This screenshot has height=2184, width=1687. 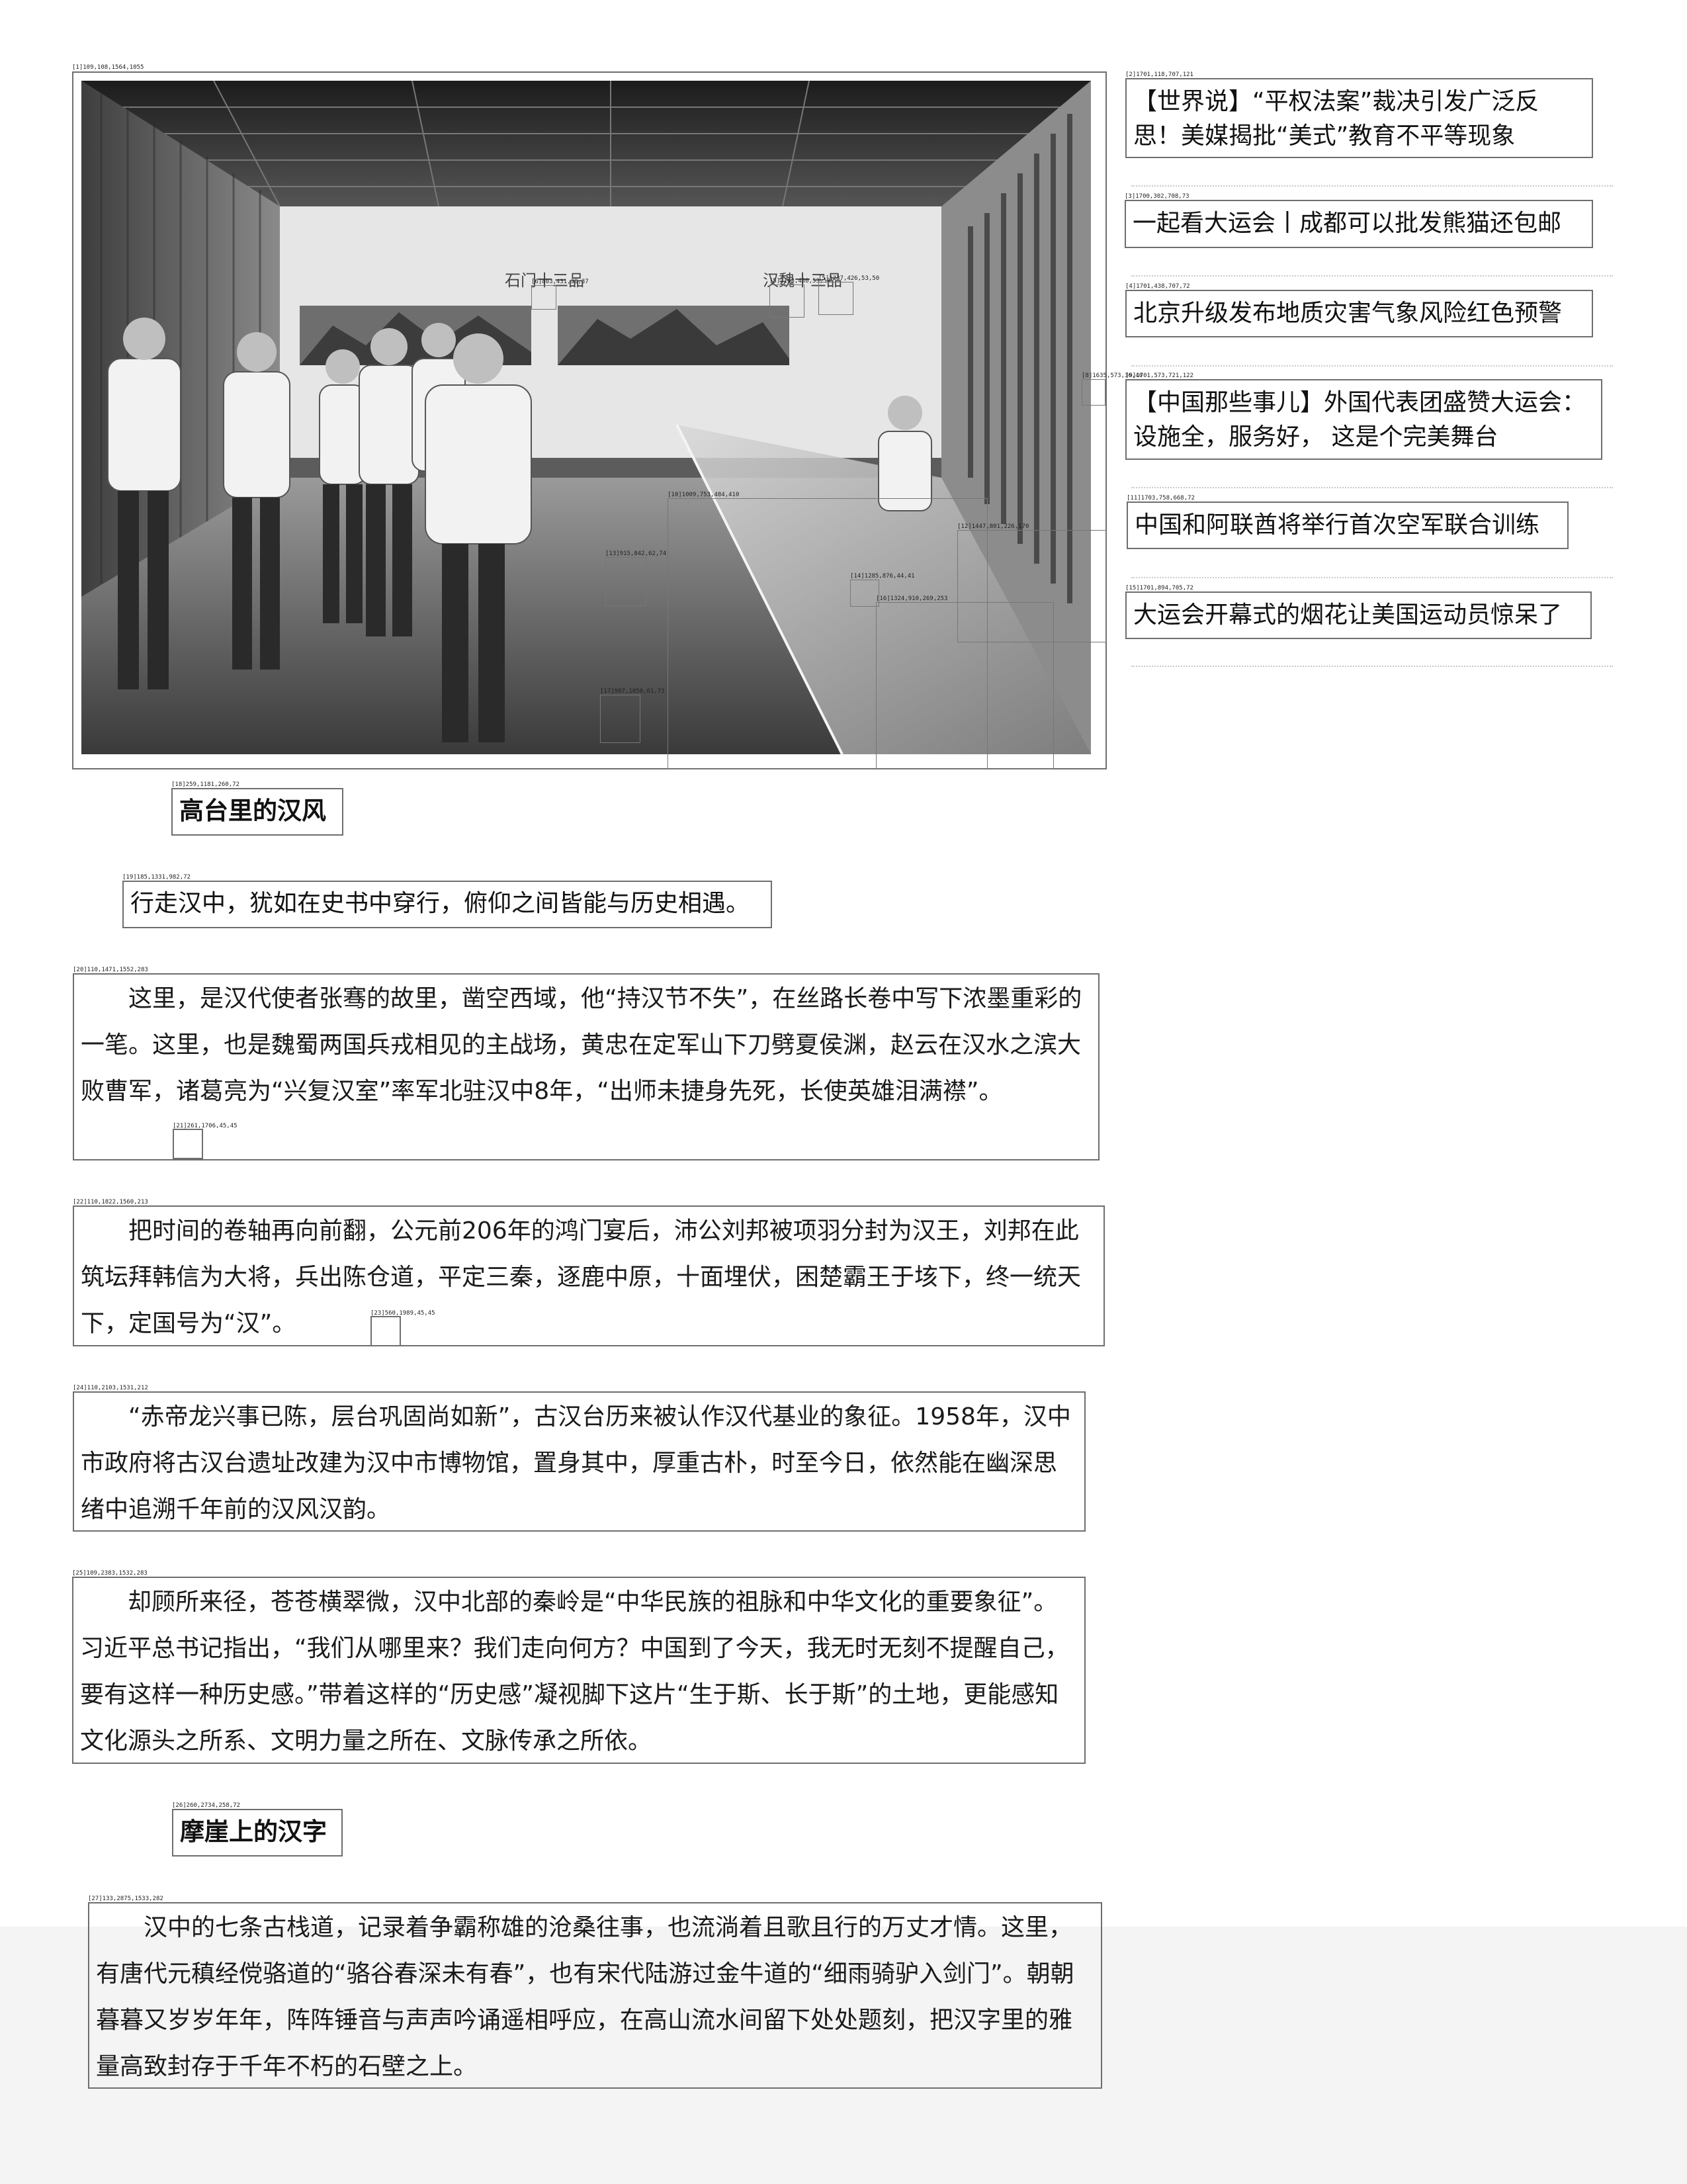 I want to click on box-label: [16]1324,910,269,253, so click(x=912, y=598).